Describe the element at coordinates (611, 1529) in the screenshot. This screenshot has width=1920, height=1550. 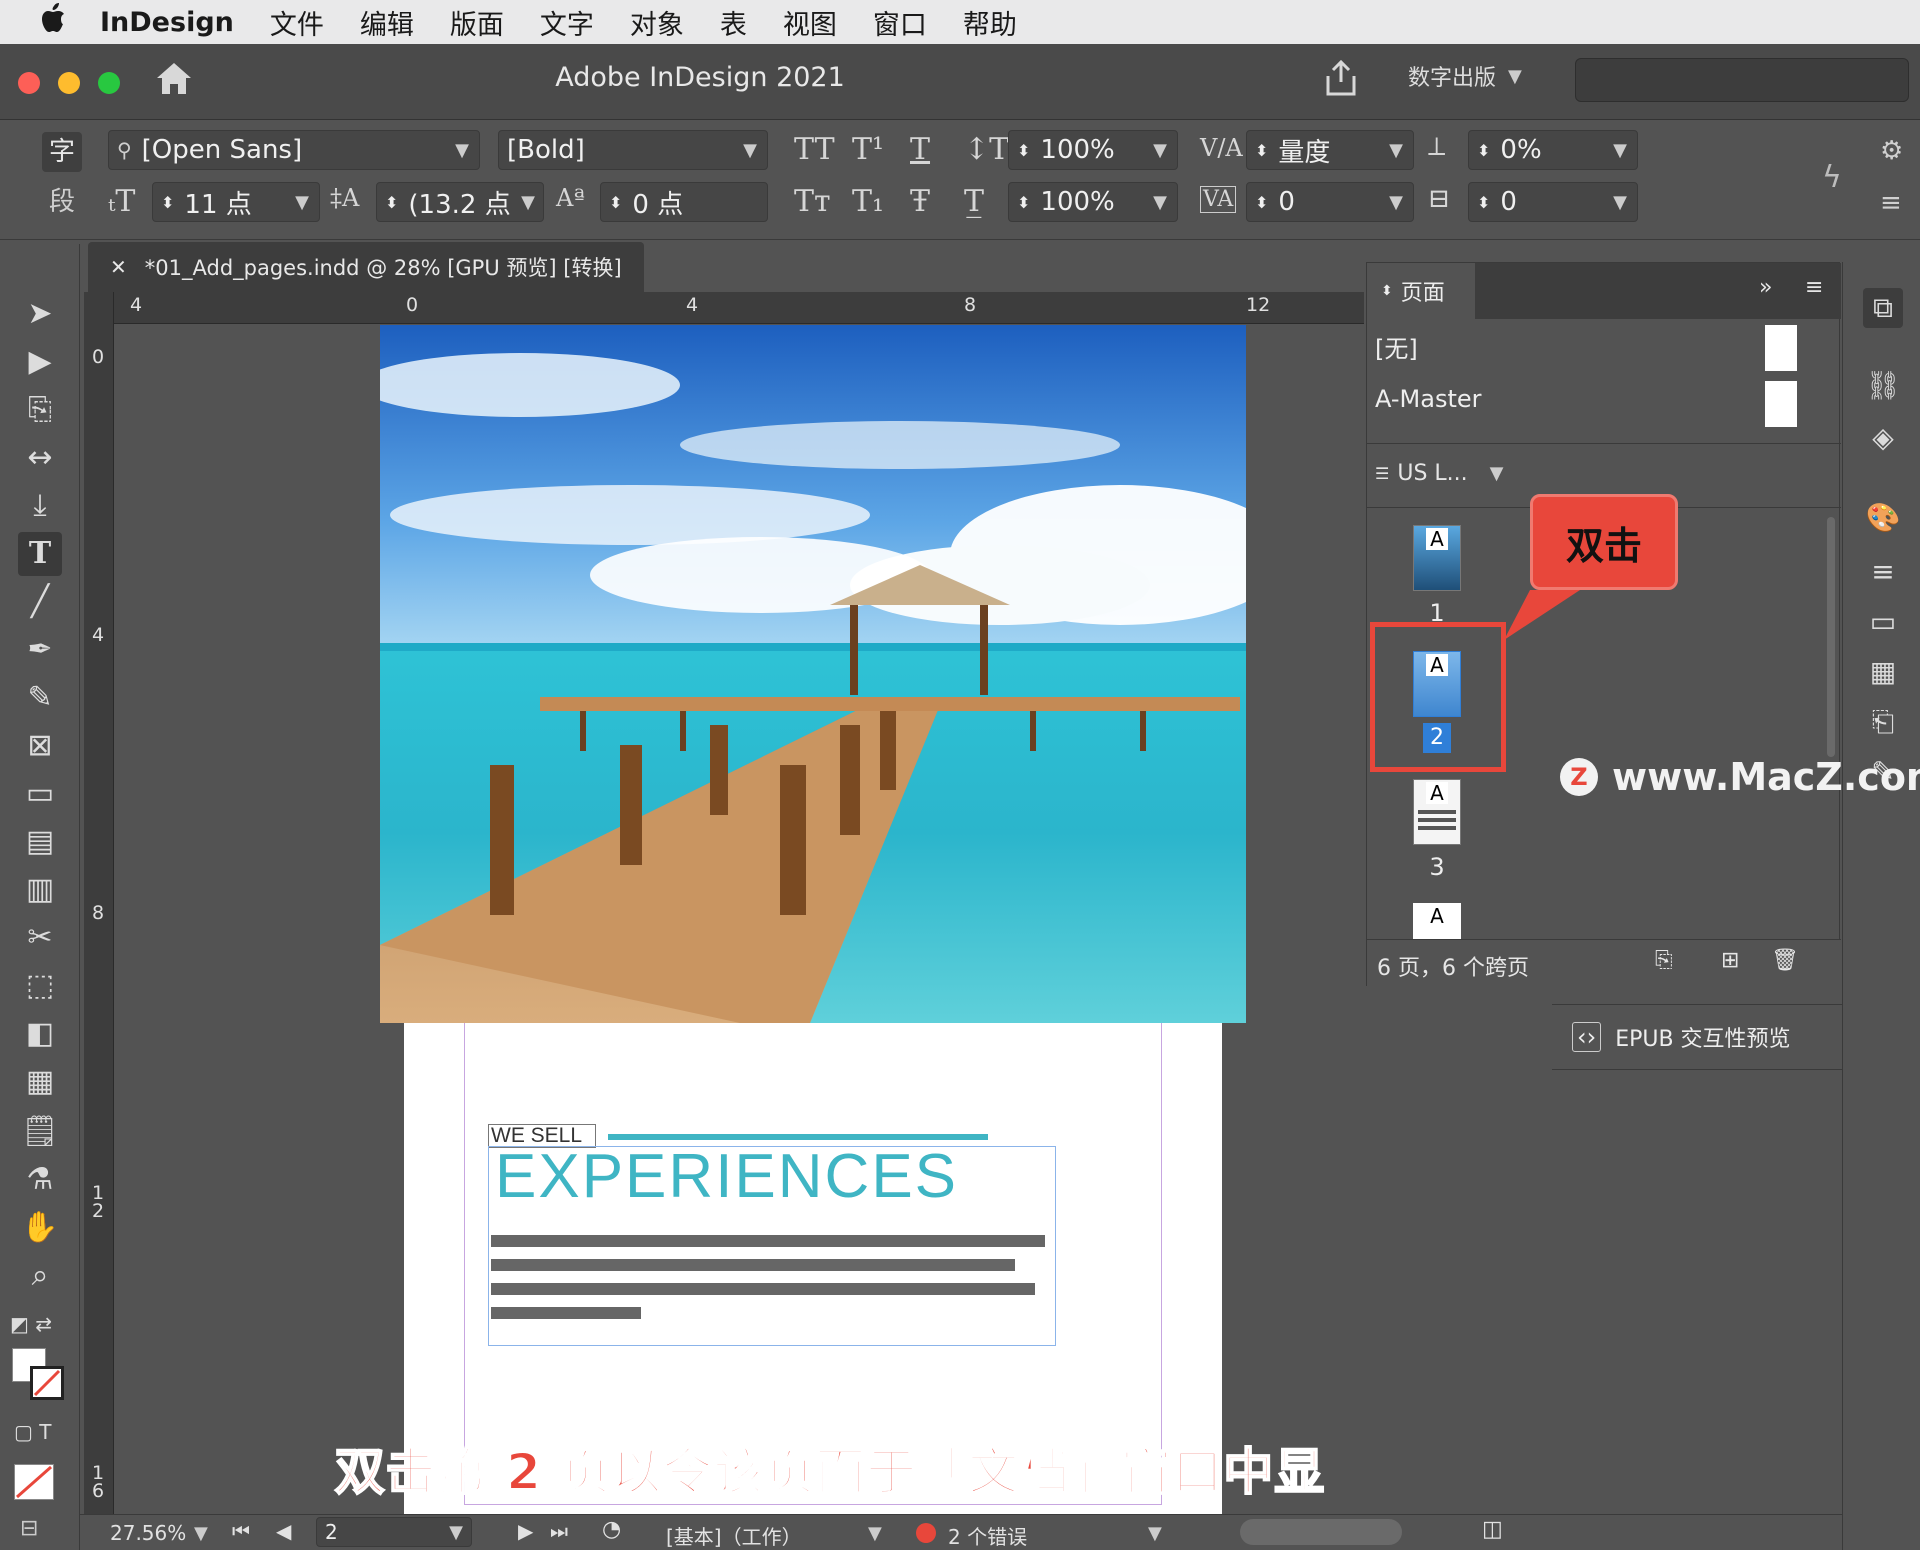
I see `preflight-icon: ◔` at that location.